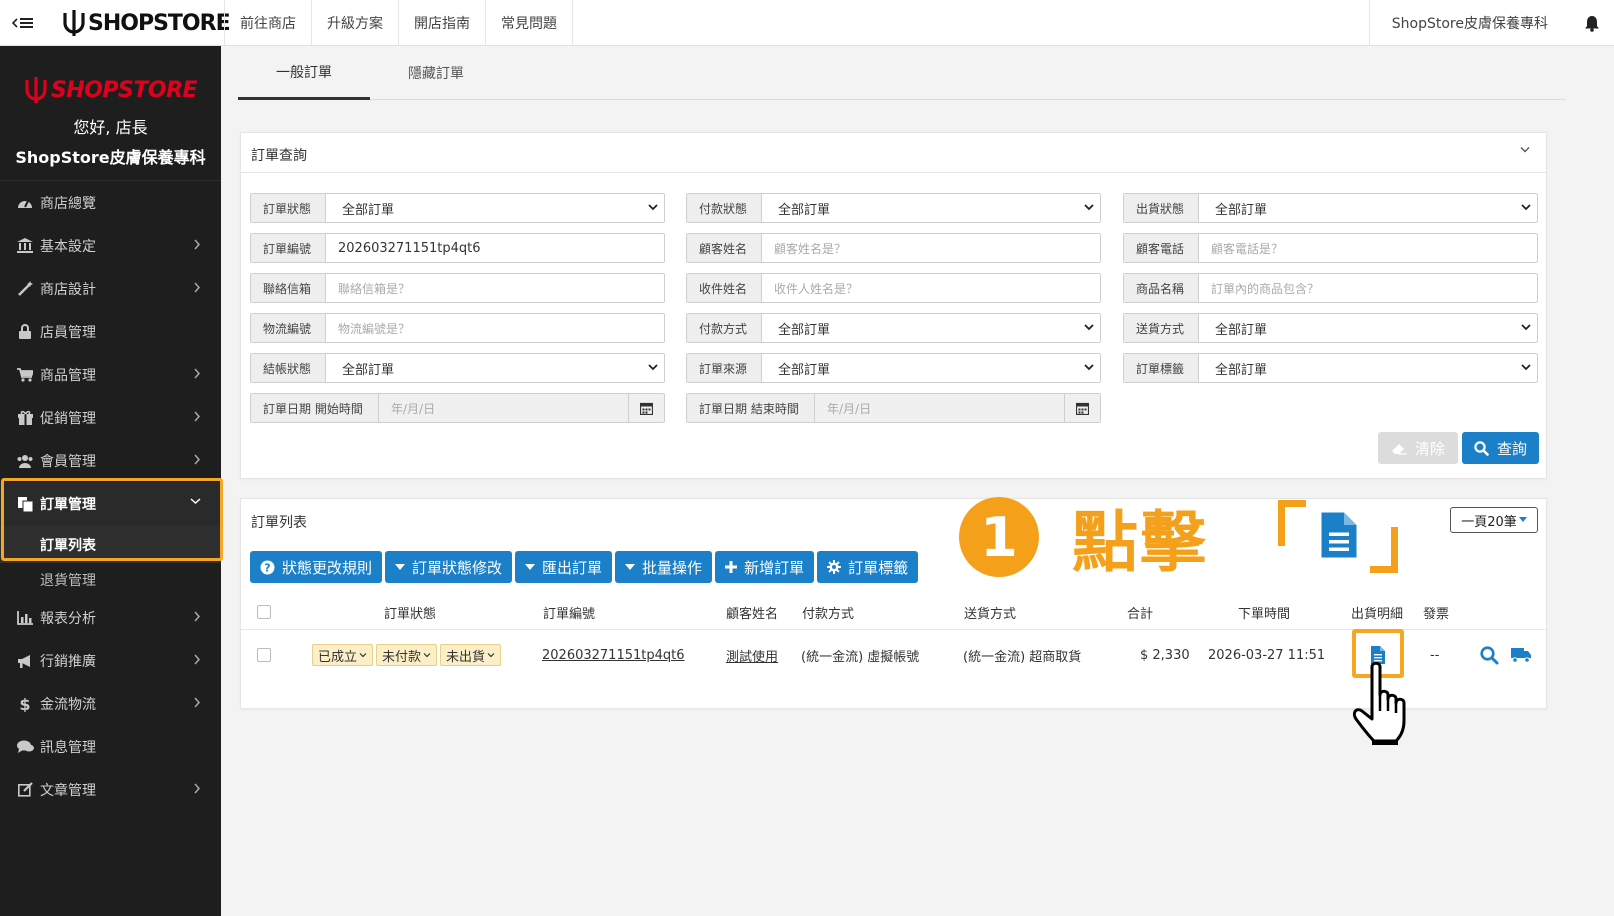  I want to click on sidebar-toggle-button, so click(23, 23).